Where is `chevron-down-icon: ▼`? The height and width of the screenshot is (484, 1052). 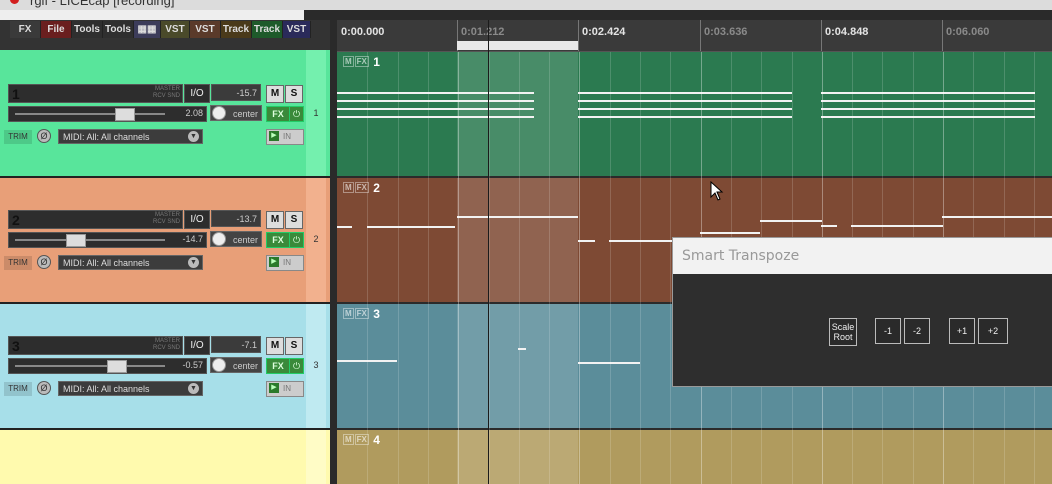 chevron-down-icon: ▼ is located at coordinates (193, 136).